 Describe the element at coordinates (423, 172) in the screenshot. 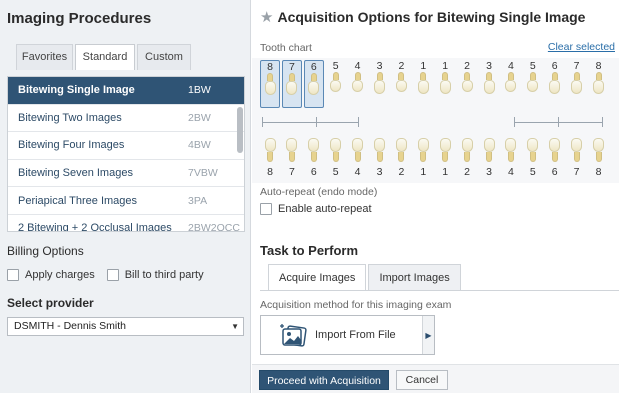

I see `tooth-number: 1` at that location.